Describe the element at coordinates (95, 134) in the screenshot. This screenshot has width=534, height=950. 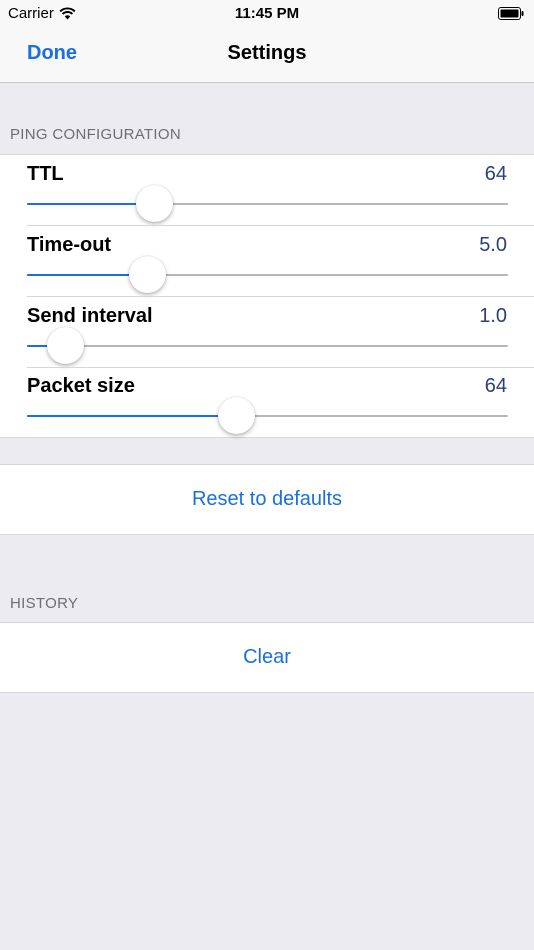
I see `section-header-ping-configuration: PING CONFIGURATION` at that location.